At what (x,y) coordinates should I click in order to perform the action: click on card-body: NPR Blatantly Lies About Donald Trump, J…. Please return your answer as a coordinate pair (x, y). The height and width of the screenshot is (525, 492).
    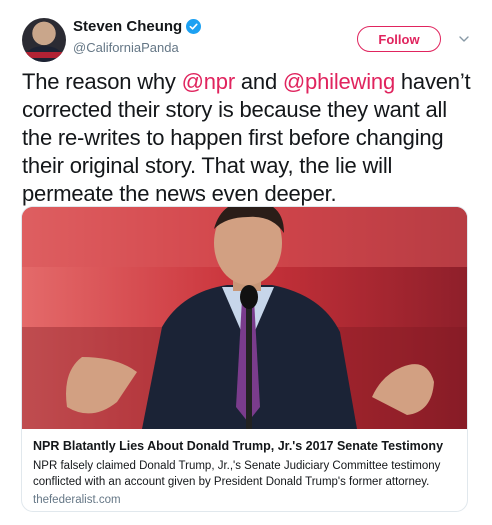
    Looking at the image, I should click on (244, 467).